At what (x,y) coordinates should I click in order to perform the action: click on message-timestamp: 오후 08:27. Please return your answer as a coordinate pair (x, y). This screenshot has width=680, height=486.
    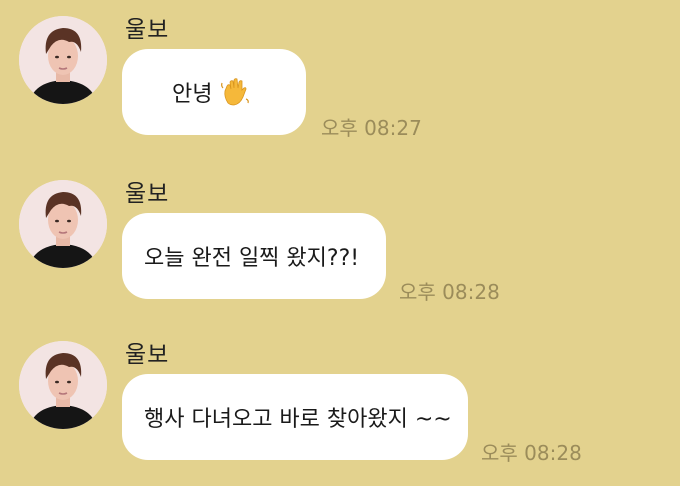
    Looking at the image, I should click on (371, 128).